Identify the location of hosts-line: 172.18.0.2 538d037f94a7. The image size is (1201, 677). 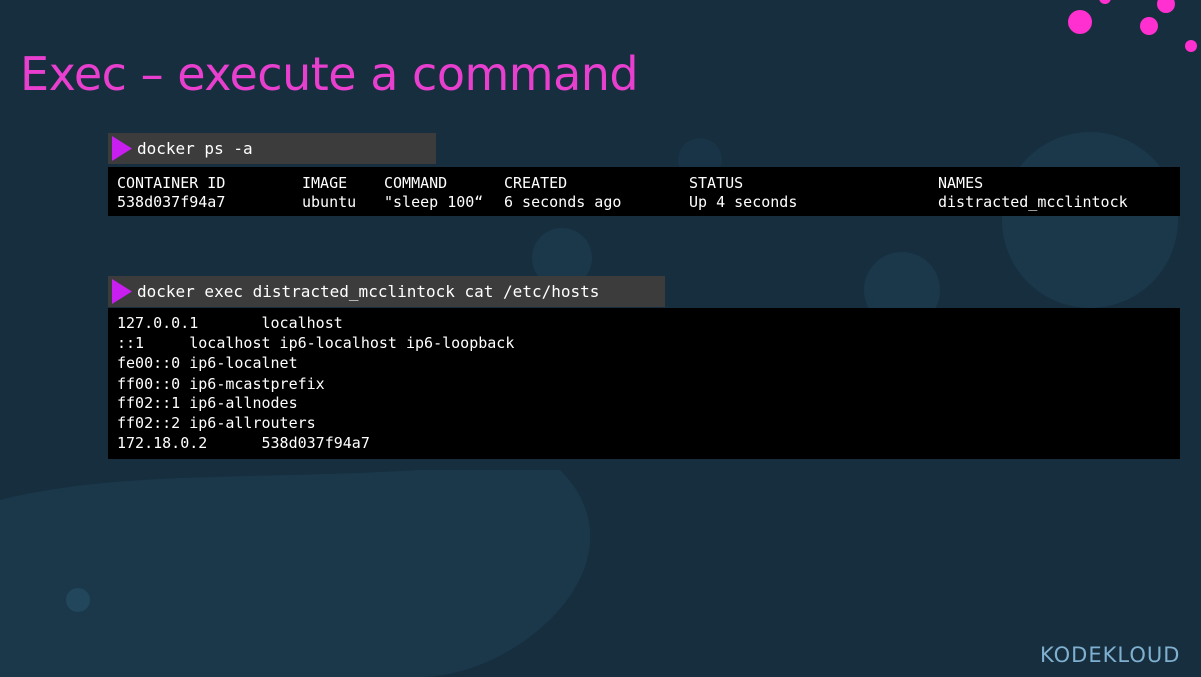
(243, 443).